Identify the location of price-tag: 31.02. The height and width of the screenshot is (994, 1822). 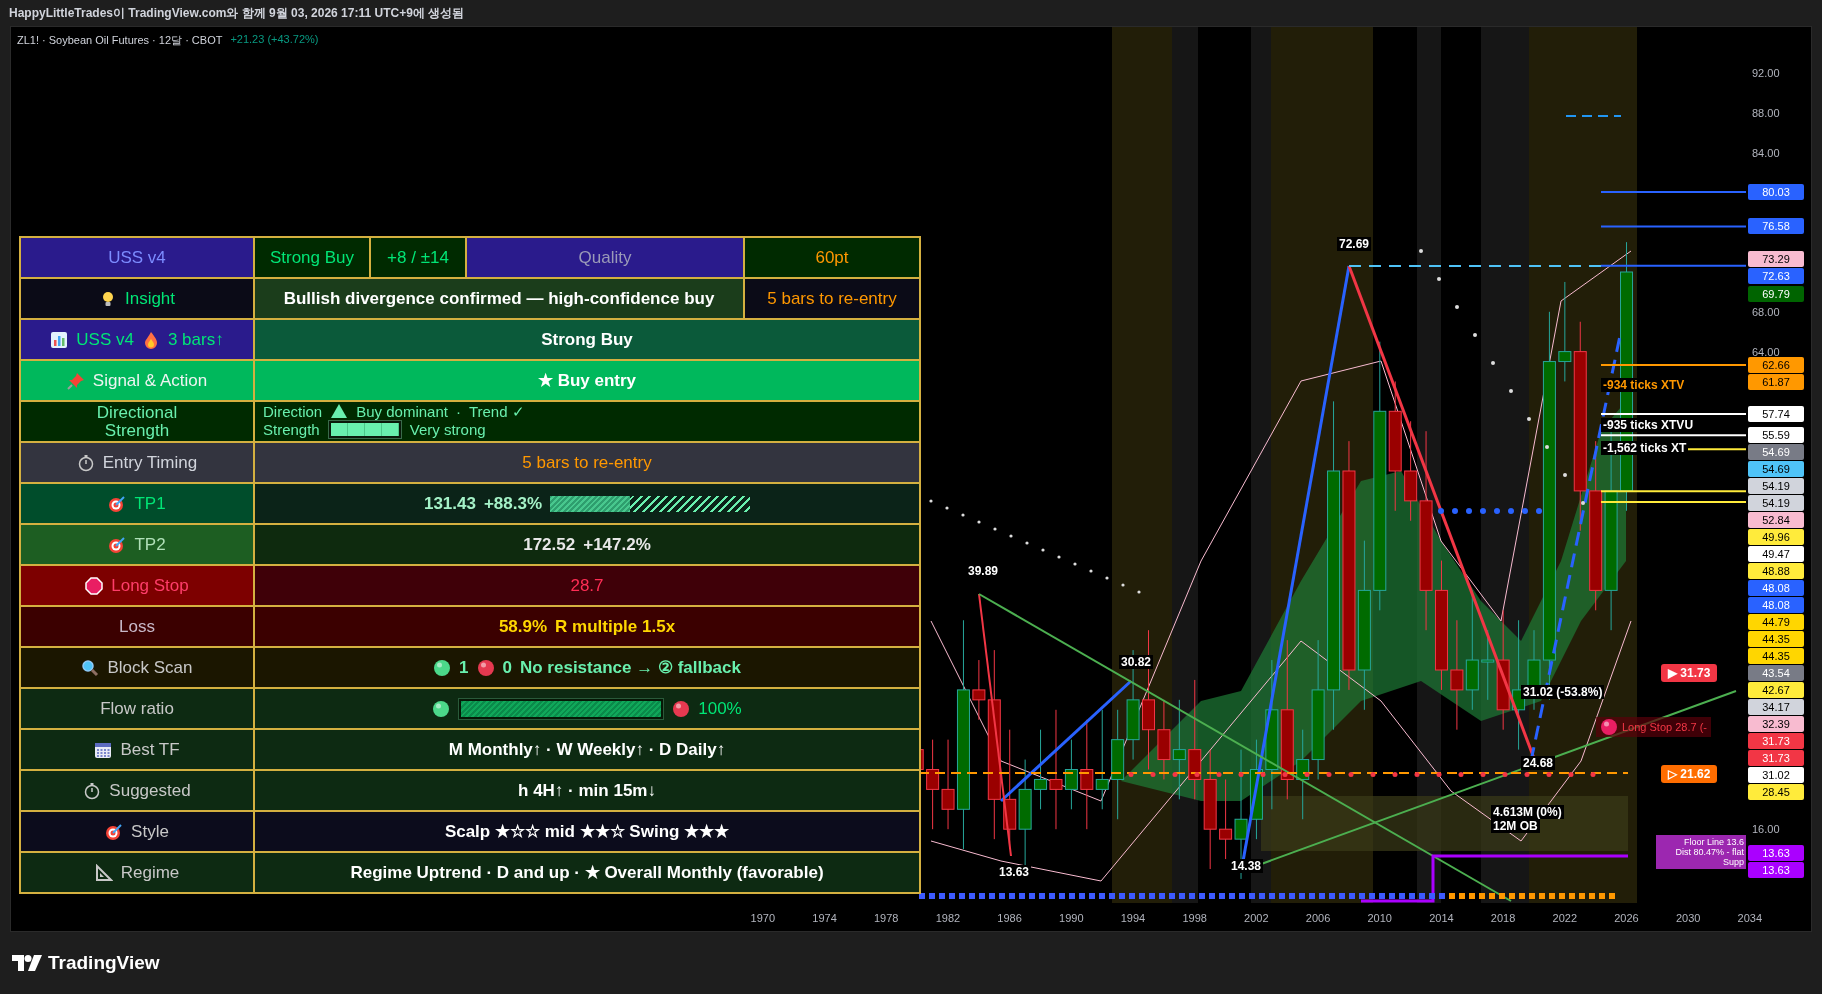
(1776, 775).